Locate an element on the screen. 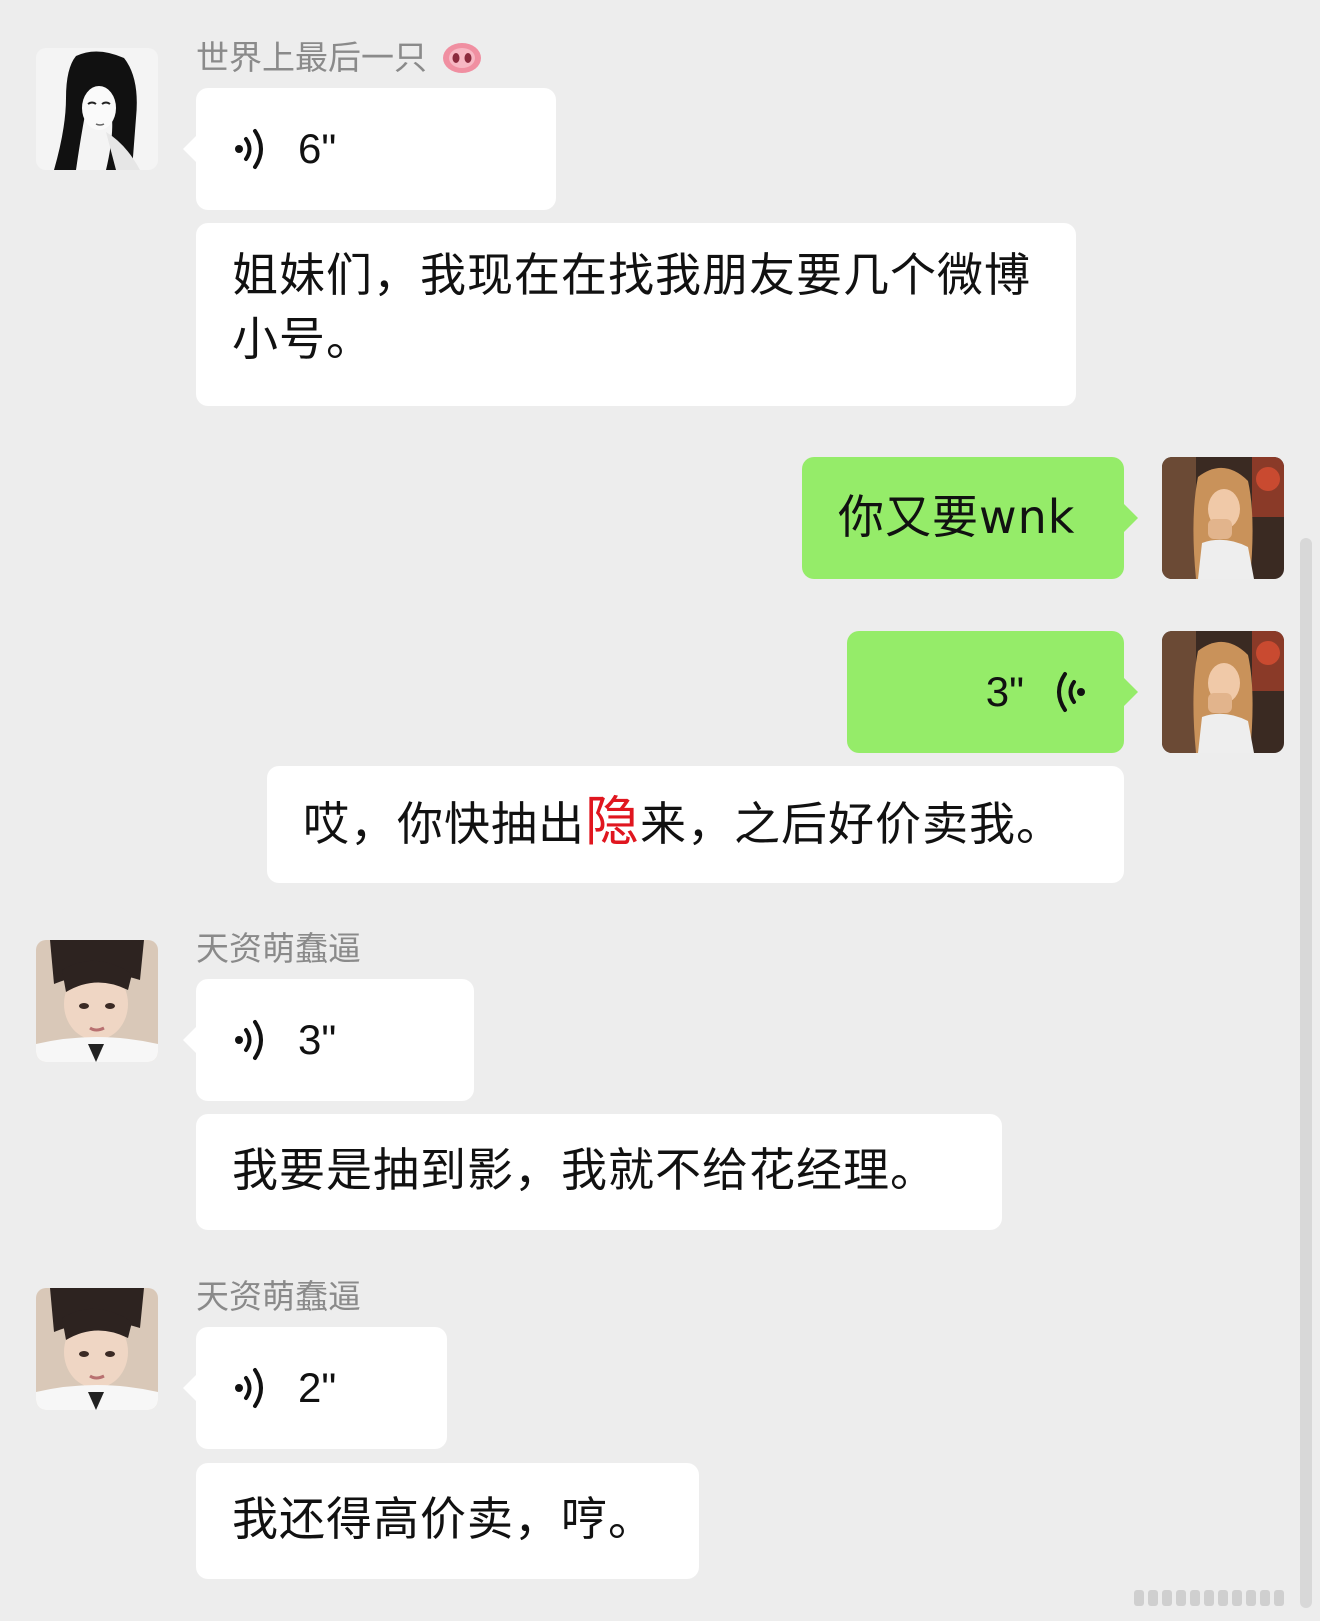 The image size is (1320, 1621). sender-name: 世界上最后一只 is located at coordinates (339, 60).